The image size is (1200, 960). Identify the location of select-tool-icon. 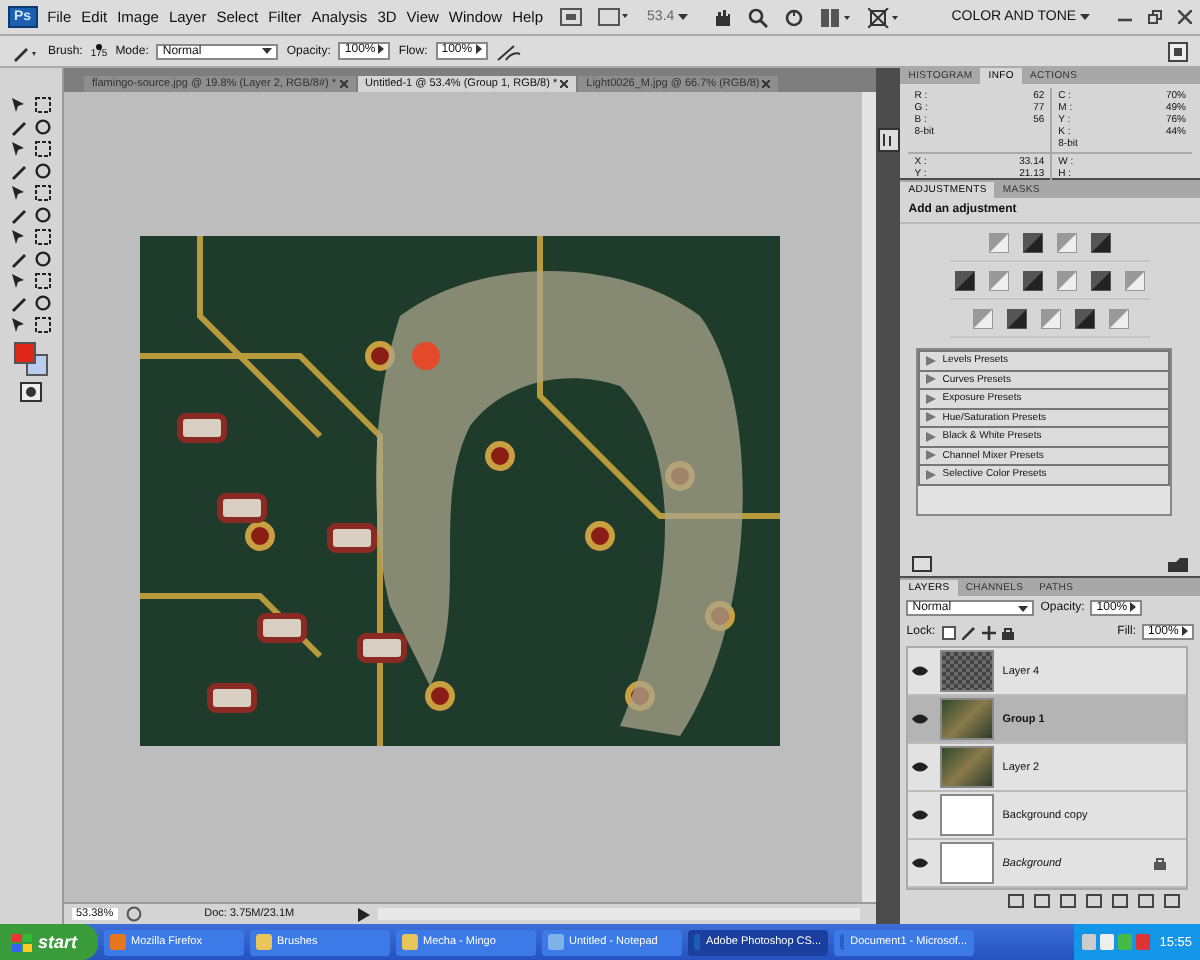
(18, 281).